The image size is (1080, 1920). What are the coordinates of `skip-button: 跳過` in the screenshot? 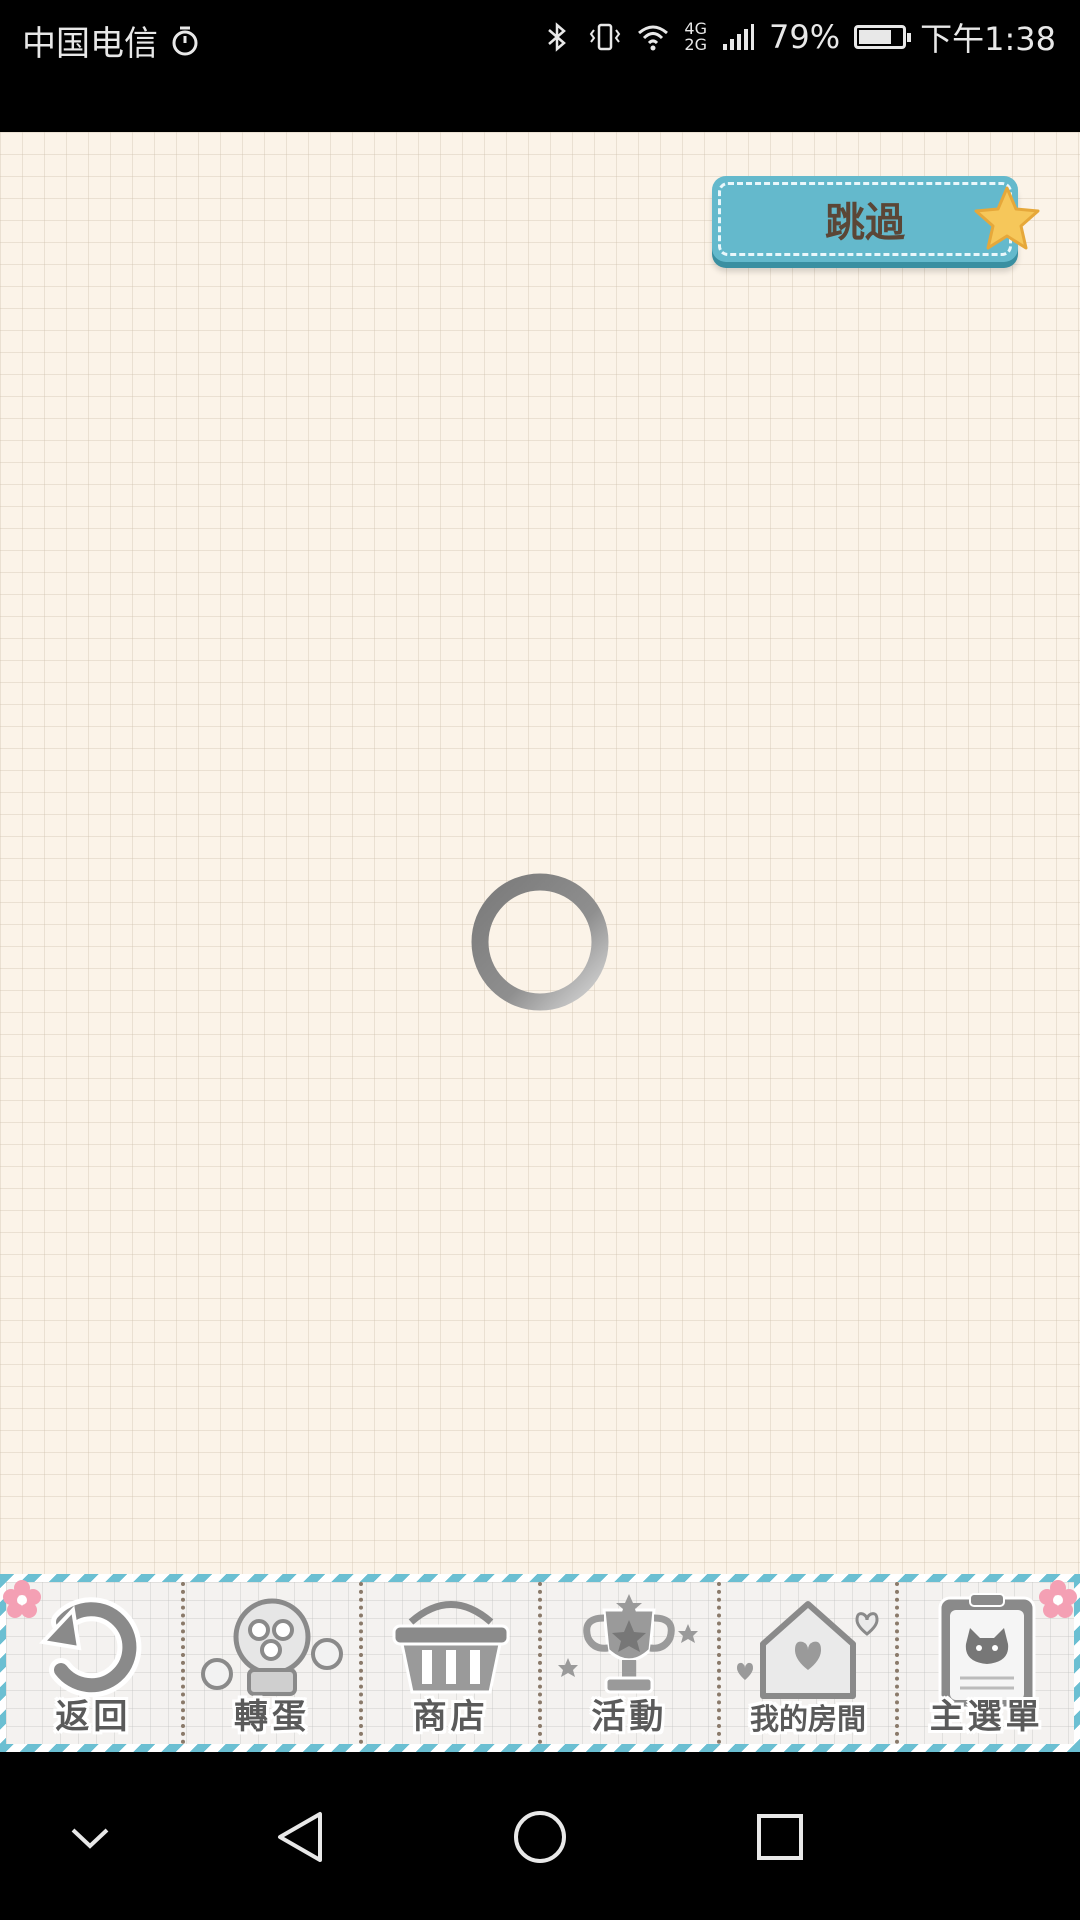 It's located at (876, 219).